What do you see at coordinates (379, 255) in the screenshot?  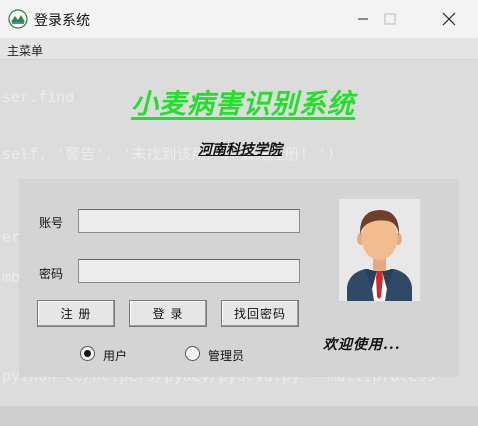 I see `user-avatar-icon` at bounding box center [379, 255].